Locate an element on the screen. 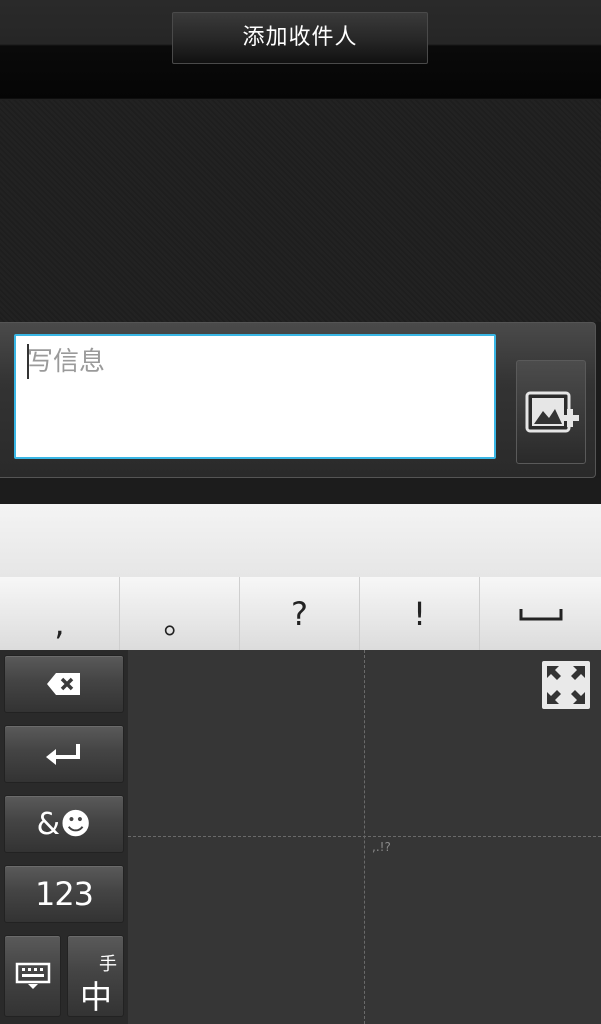  key-exclaim-label: ! is located at coordinates (419, 613).